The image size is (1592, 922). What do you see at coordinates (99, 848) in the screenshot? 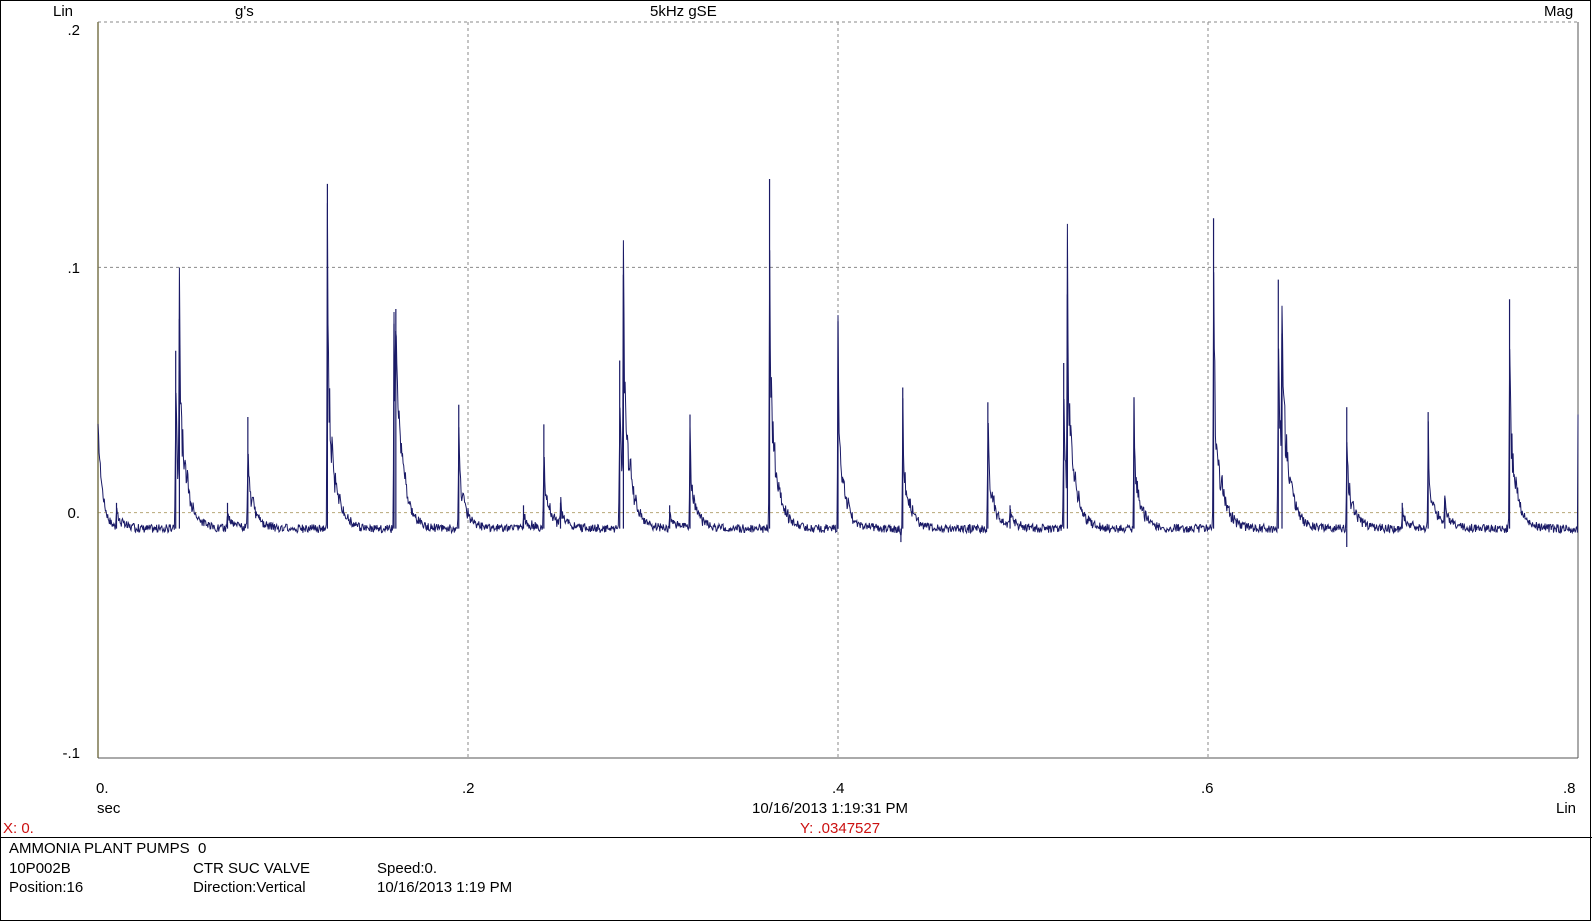
I see `plant-name: AMMONIA PLANT PUMPS` at bounding box center [99, 848].